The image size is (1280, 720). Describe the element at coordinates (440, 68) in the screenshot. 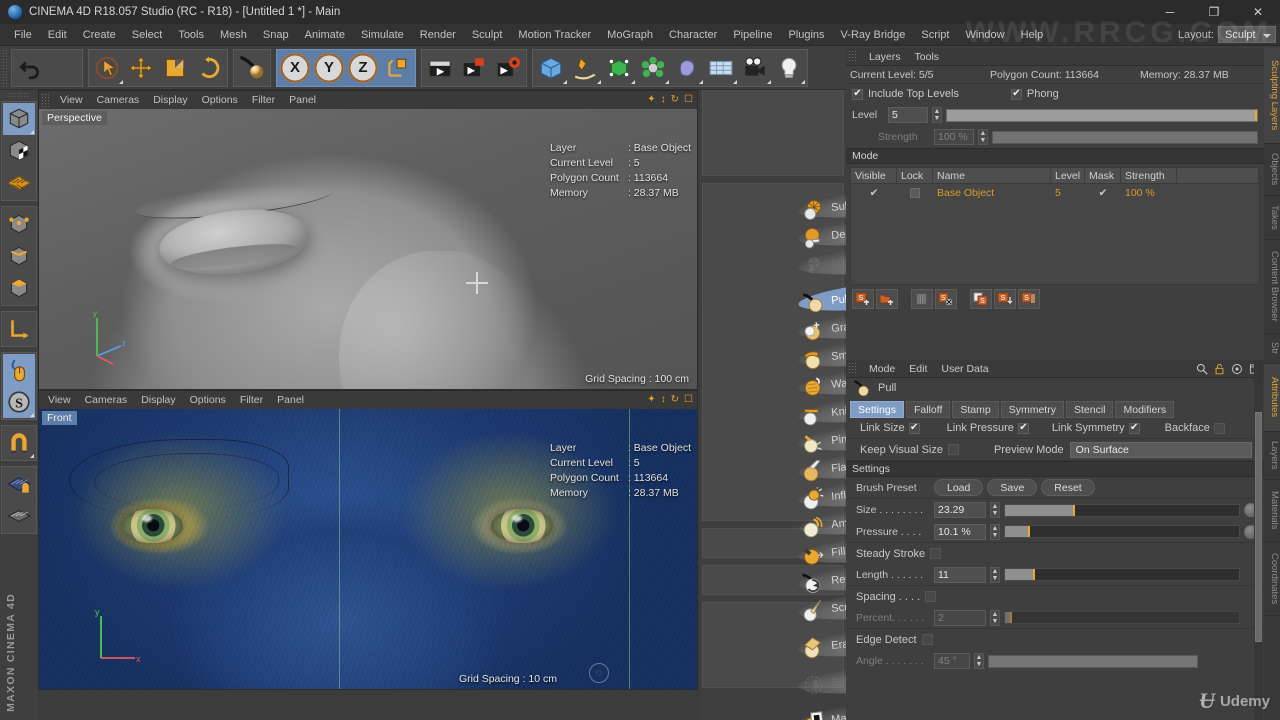

I see `render-view-icon` at that location.